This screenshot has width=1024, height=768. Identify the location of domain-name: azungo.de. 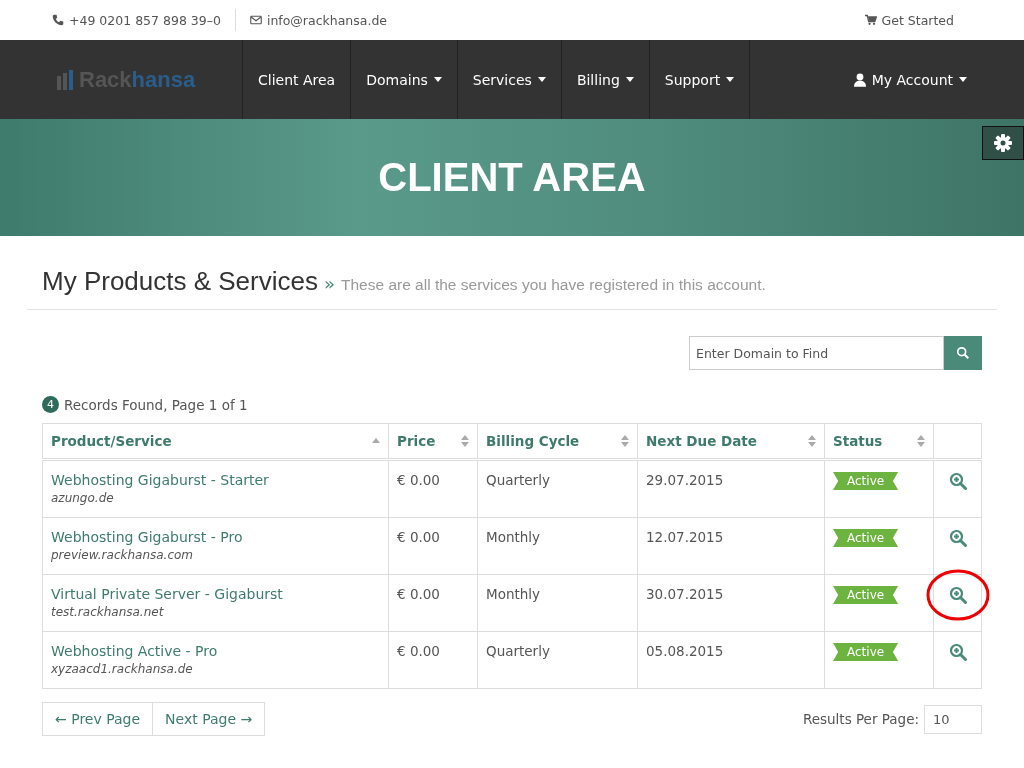
(83, 498).